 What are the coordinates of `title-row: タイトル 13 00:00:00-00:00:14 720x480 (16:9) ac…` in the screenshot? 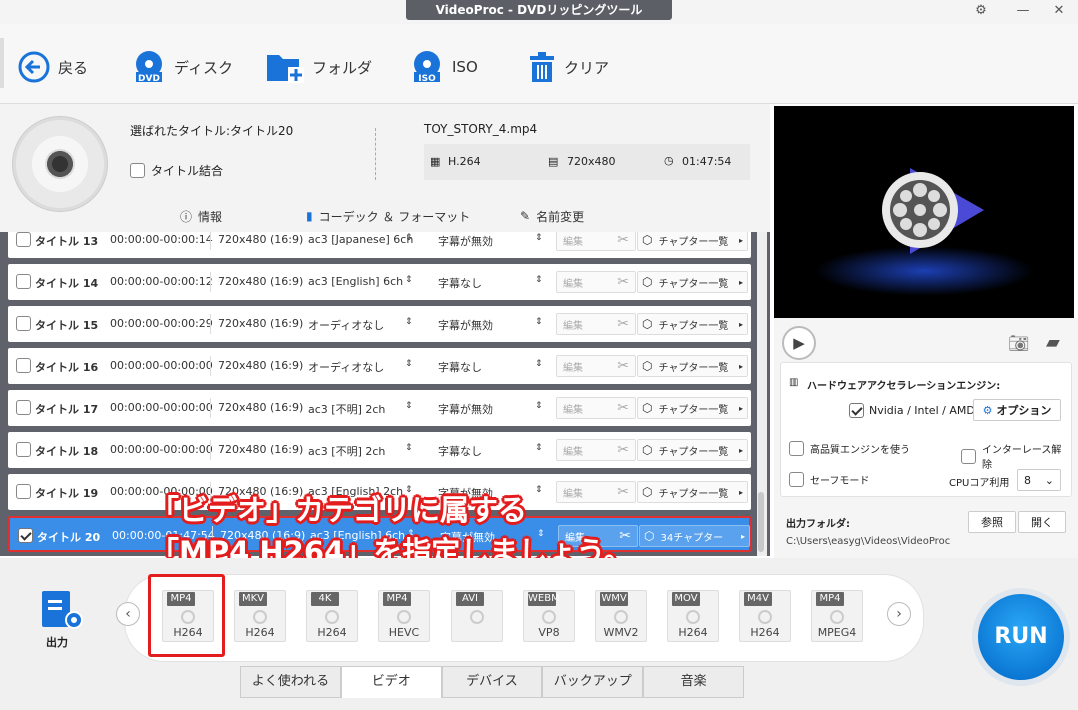 It's located at (379, 245).